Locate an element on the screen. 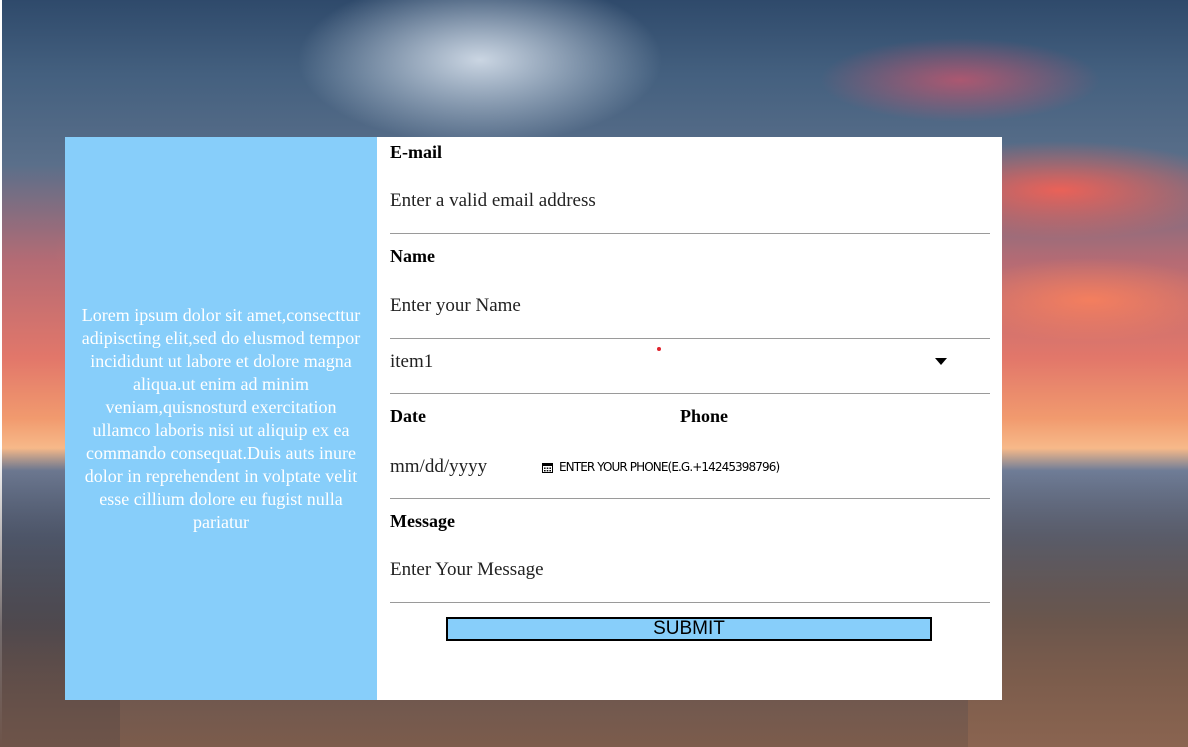  phone-placeholder: ENTER YOUR PHONE(E.G.+14245398796) is located at coordinates (669, 467).